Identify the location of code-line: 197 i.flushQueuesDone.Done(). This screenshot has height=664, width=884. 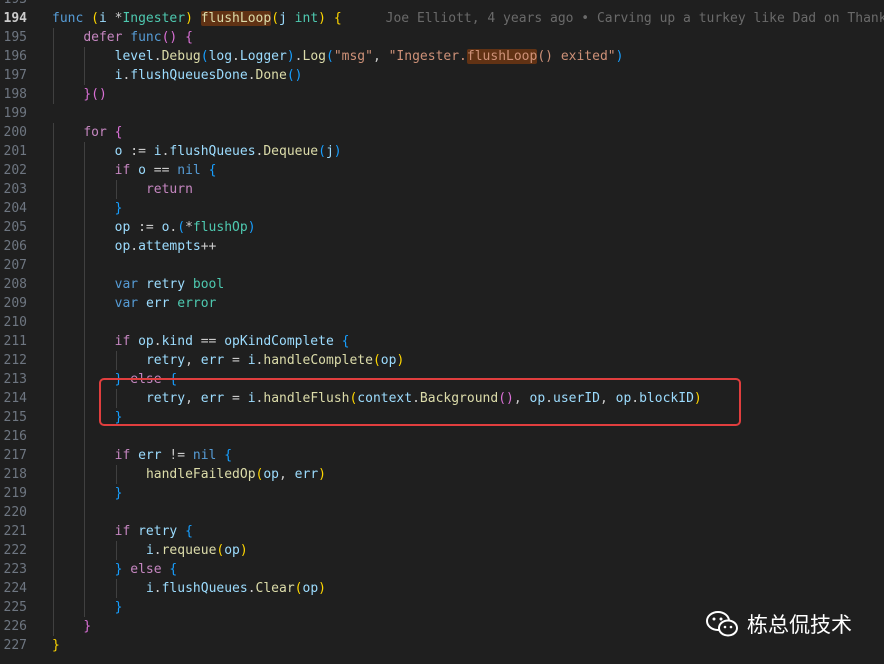
(442, 75).